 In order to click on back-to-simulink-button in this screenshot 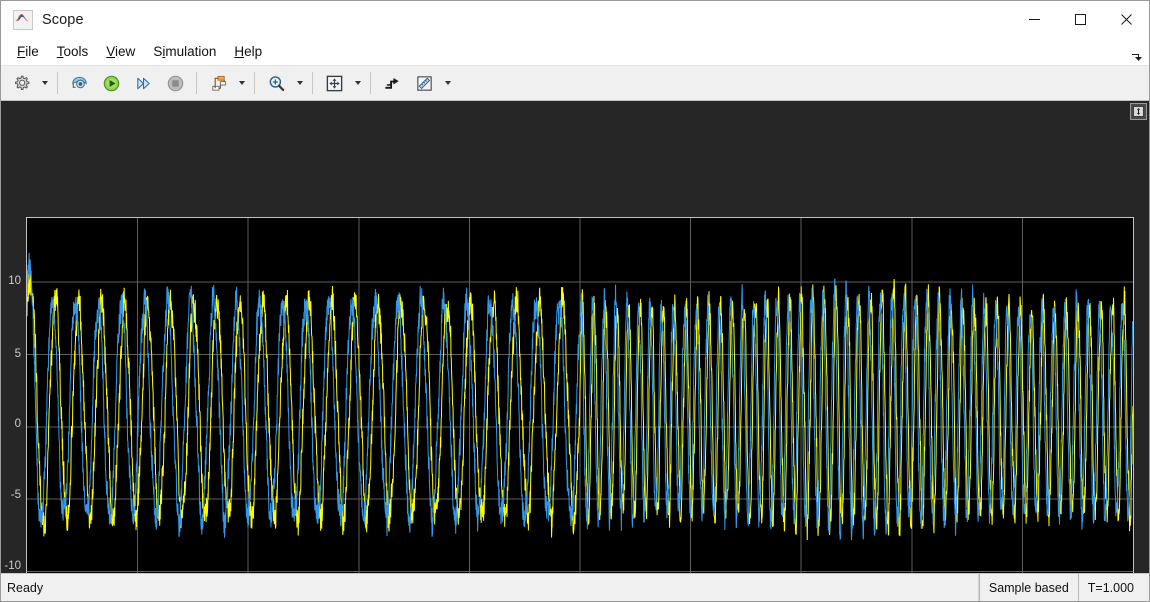, I will do `click(79, 83)`.